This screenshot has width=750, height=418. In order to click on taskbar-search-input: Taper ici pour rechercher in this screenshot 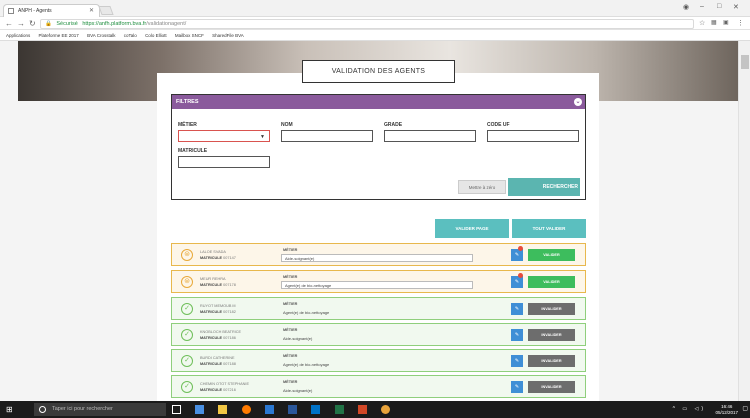, I will do `click(100, 409)`.